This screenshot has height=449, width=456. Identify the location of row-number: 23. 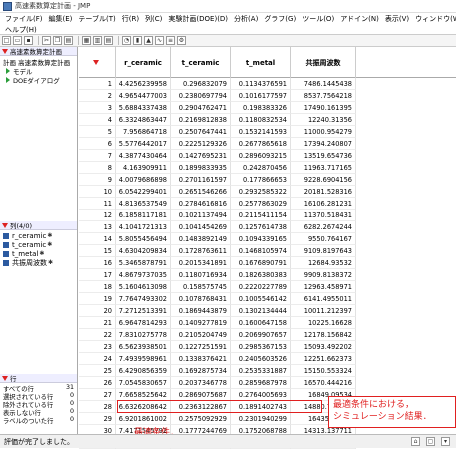
(97, 346).